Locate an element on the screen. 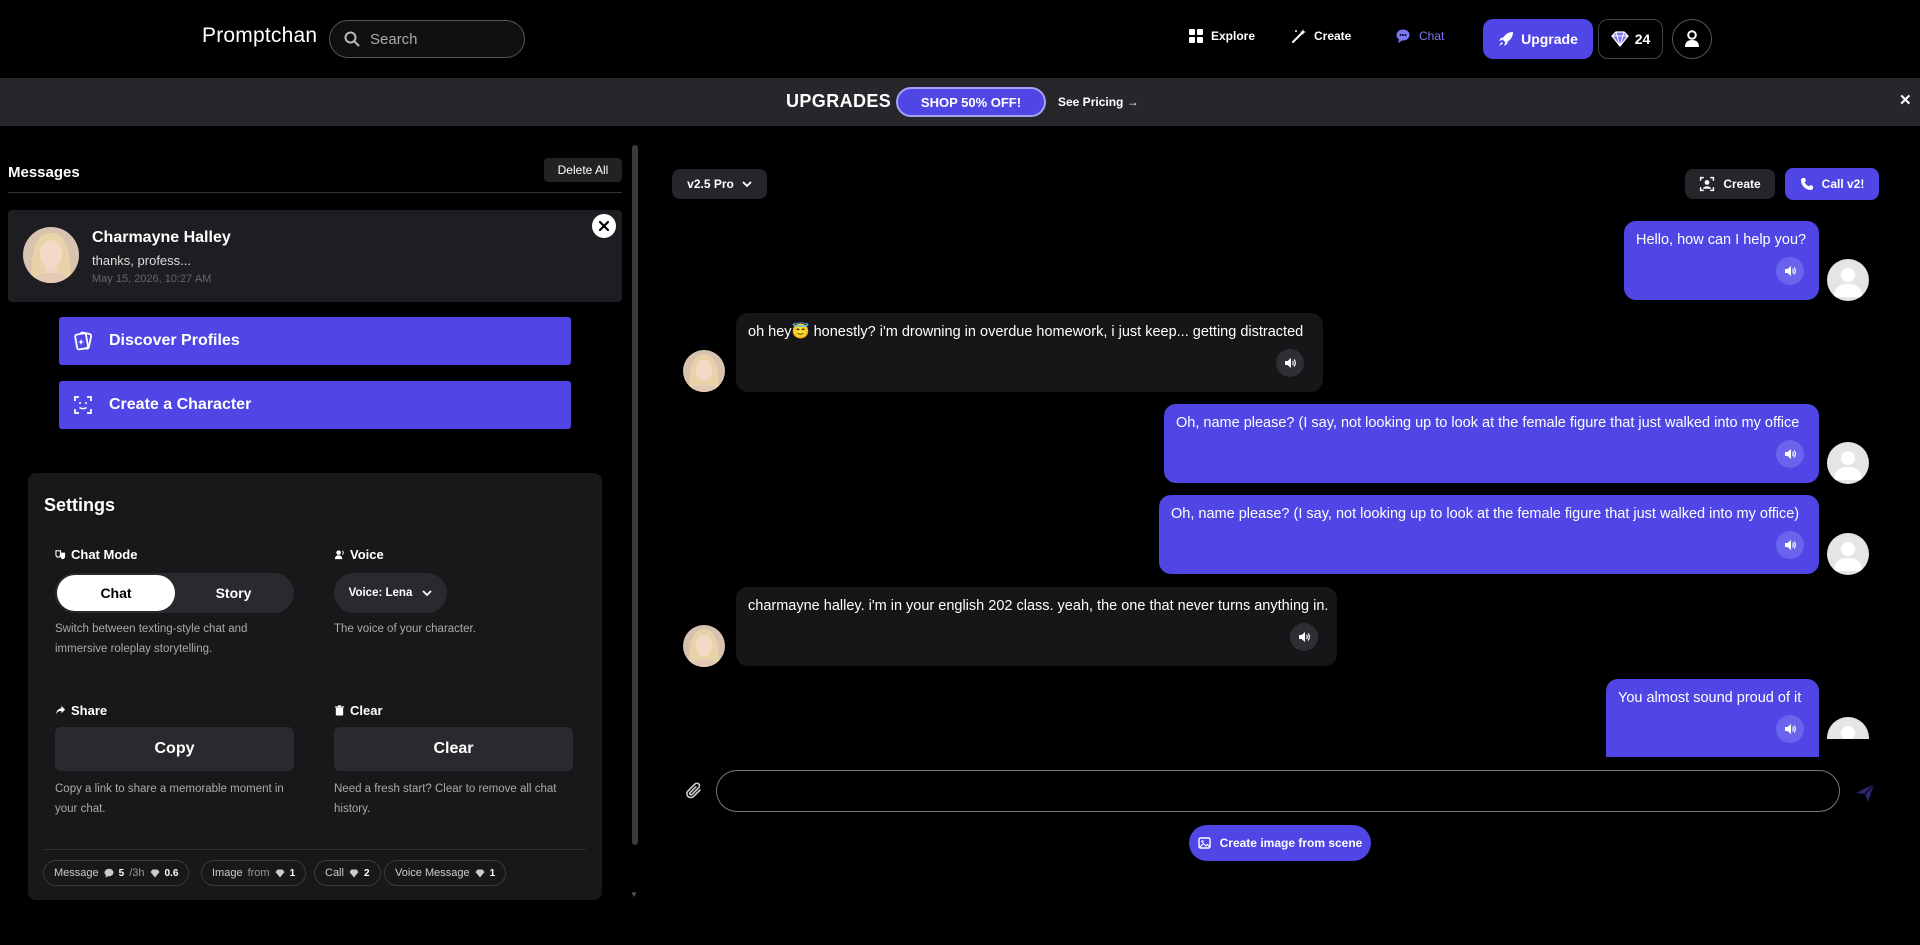 The height and width of the screenshot is (945, 1920). banner-close-button: ✕ is located at coordinates (1905, 100).